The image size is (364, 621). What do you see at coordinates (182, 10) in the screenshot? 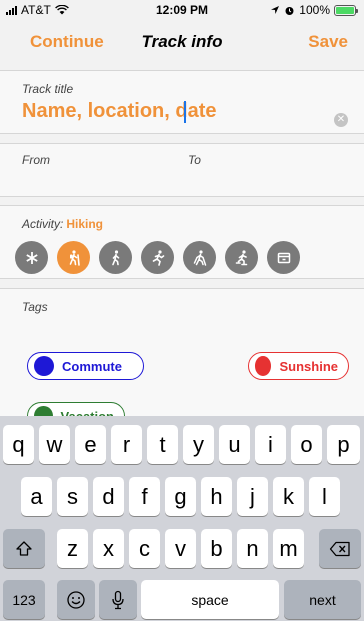
I see `status-bar: AT&T 12:09 PM 100%` at bounding box center [182, 10].